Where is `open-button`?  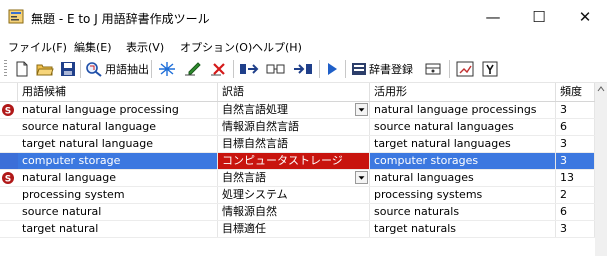 open-button is located at coordinates (45, 69).